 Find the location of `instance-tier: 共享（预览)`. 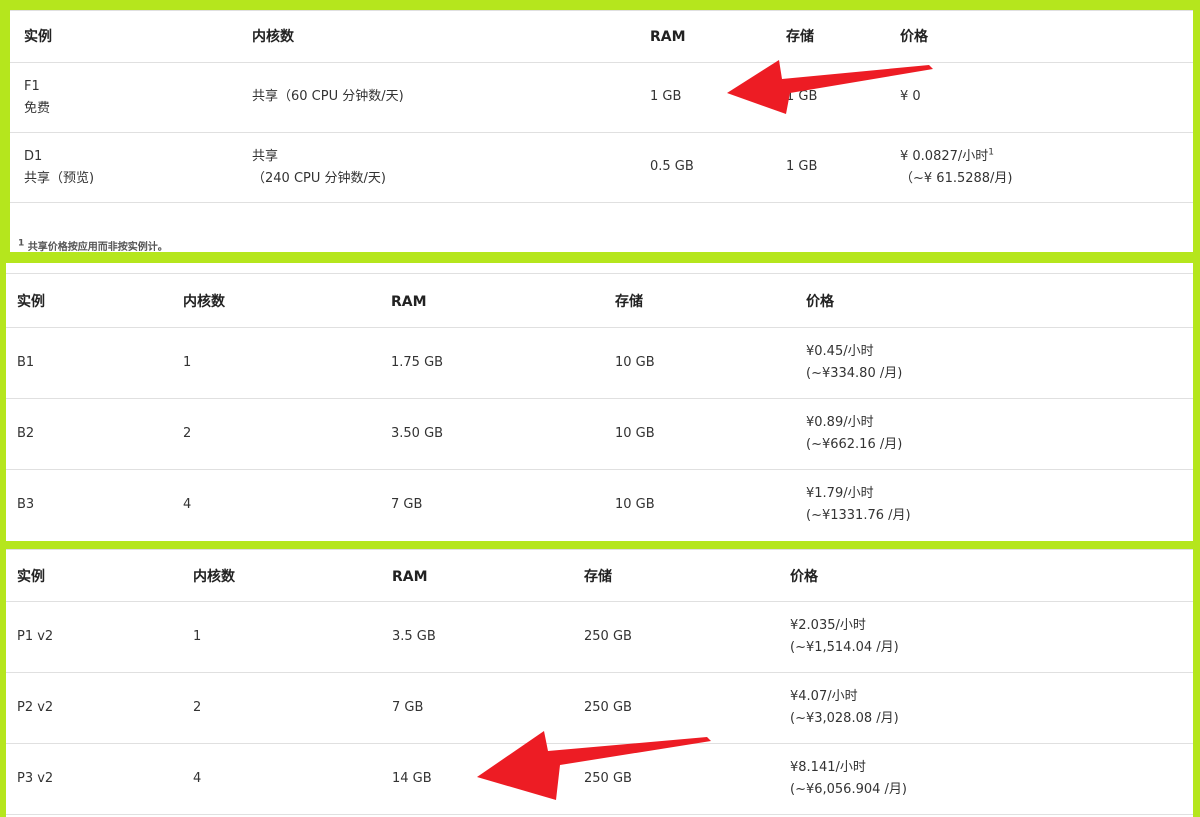

instance-tier: 共享（预览) is located at coordinates (59, 178).